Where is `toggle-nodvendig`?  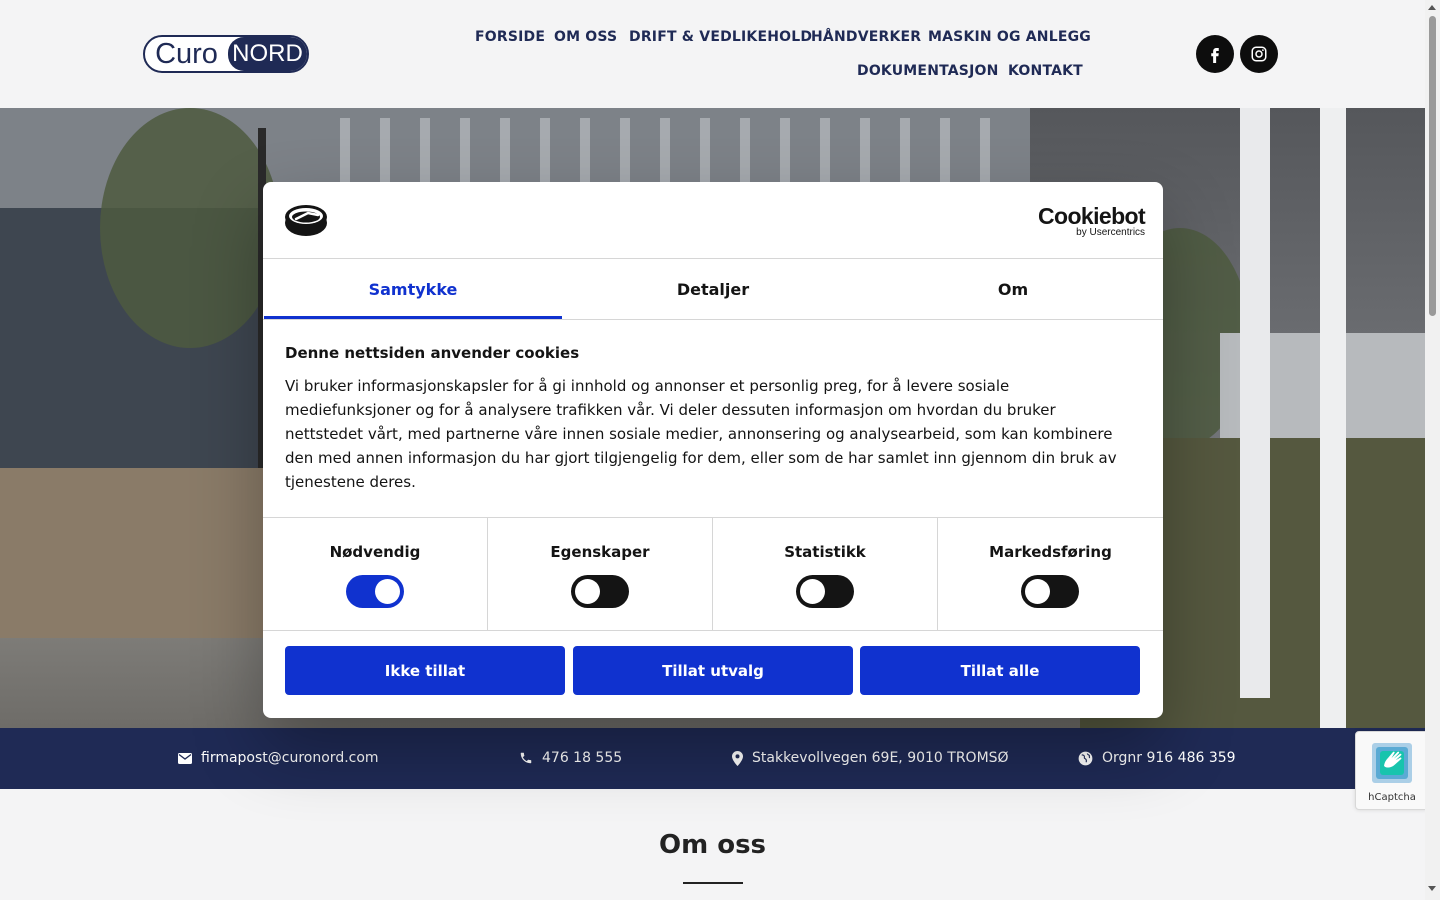
toggle-nodvendig is located at coordinates (375, 591).